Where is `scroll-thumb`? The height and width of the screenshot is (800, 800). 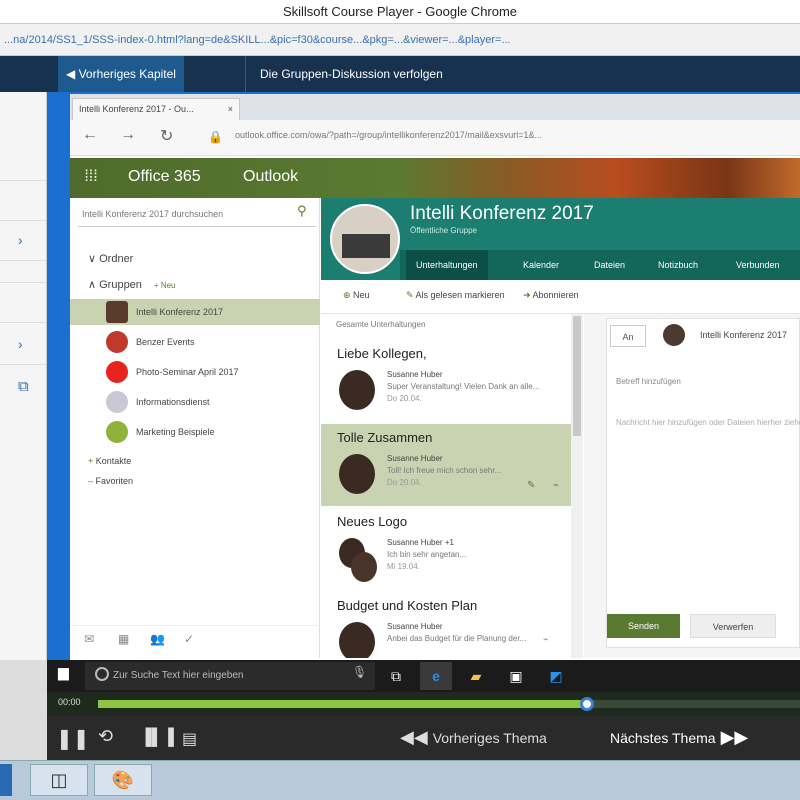
scroll-thumb is located at coordinates (577, 376).